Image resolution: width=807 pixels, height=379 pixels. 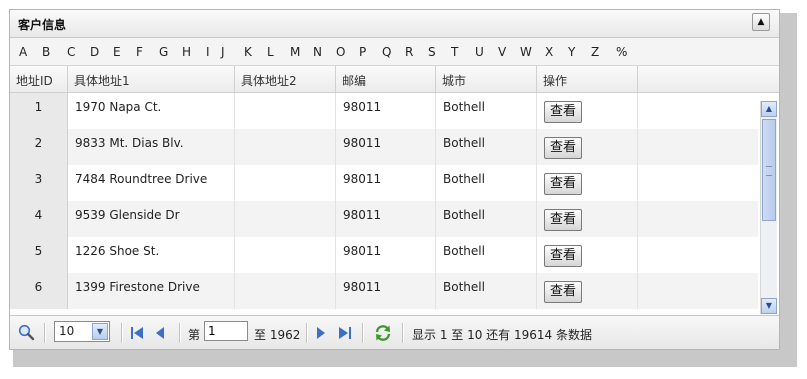 I want to click on table-row: 3 7484 Roundtree Drive 98011 Bothell 查看, so click(x=384, y=183).